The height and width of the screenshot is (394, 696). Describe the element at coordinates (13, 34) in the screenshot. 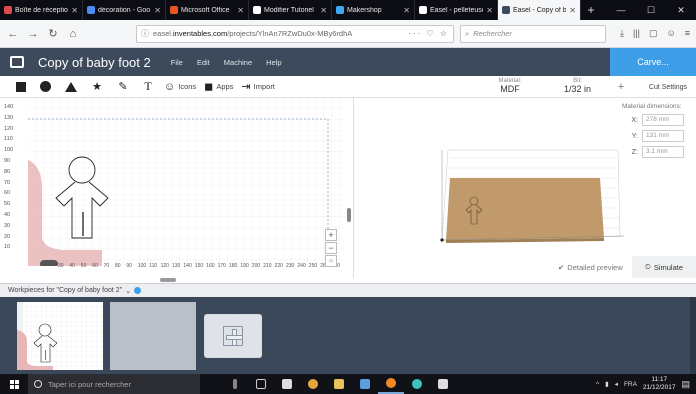

I see `back-icon: ←` at that location.